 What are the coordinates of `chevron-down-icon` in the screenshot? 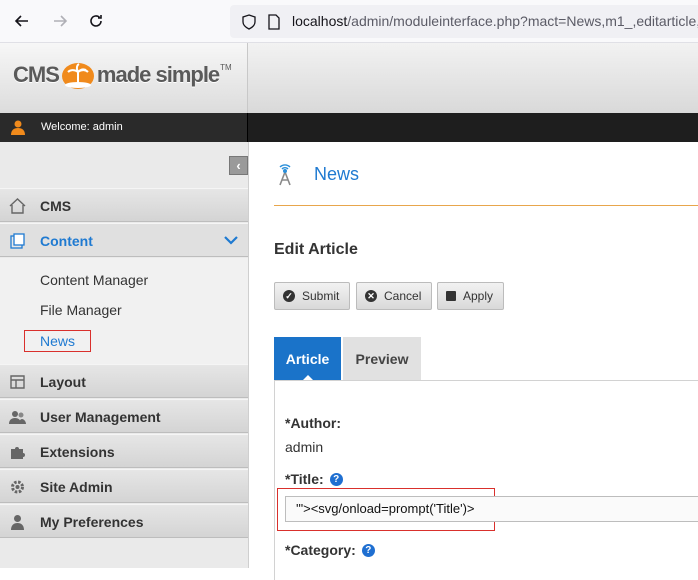 It's located at (231, 240).